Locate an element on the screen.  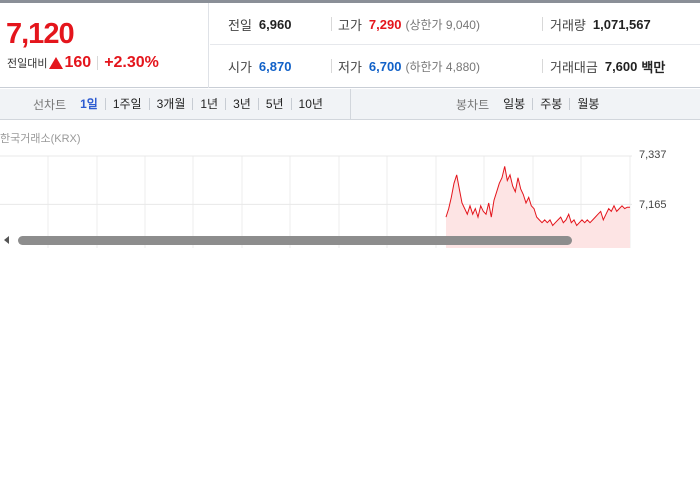
trade-amount: 거래대금 7,600 백만 is located at coordinates (607, 66).